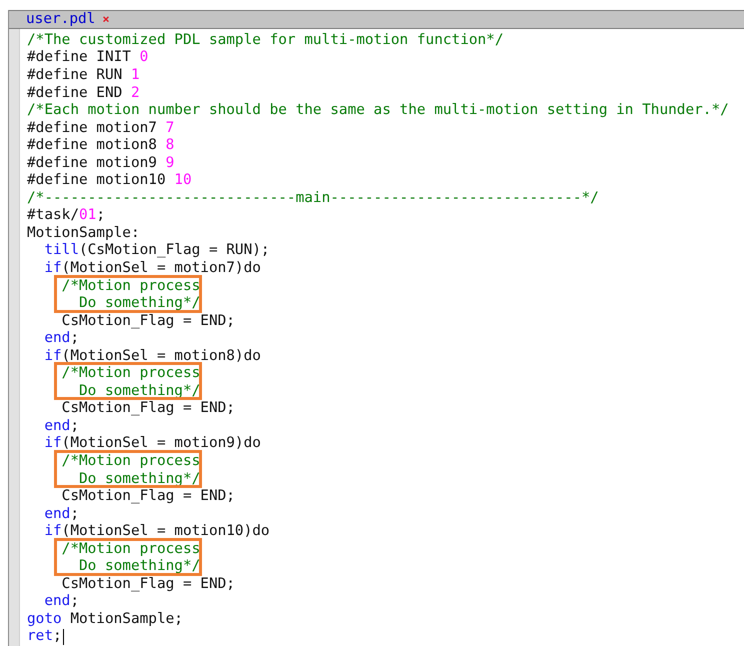  I want to click on code-line: /*-----------------------------main-----------------------------*/, so click(313, 199).